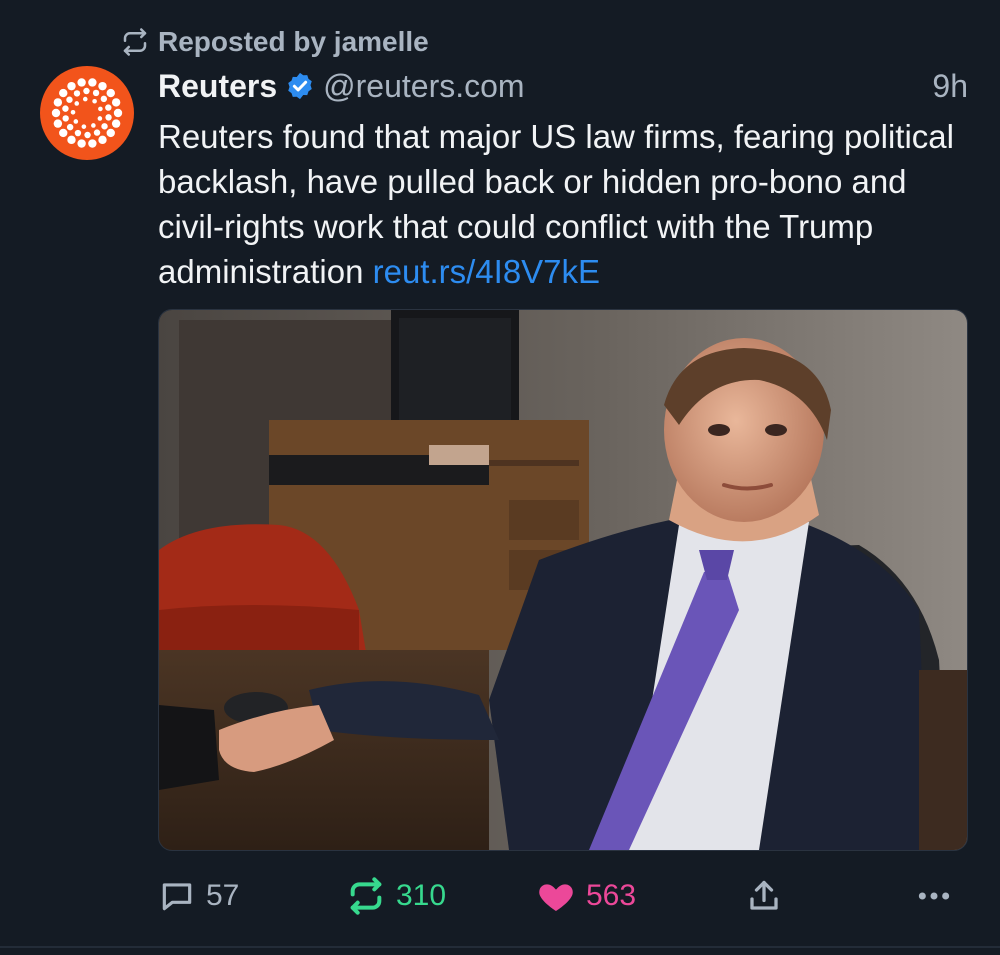 This screenshot has width=1000, height=955. Describe the element at coordinates (500, 947) in the screenshot. I see `post-divider` at that location.